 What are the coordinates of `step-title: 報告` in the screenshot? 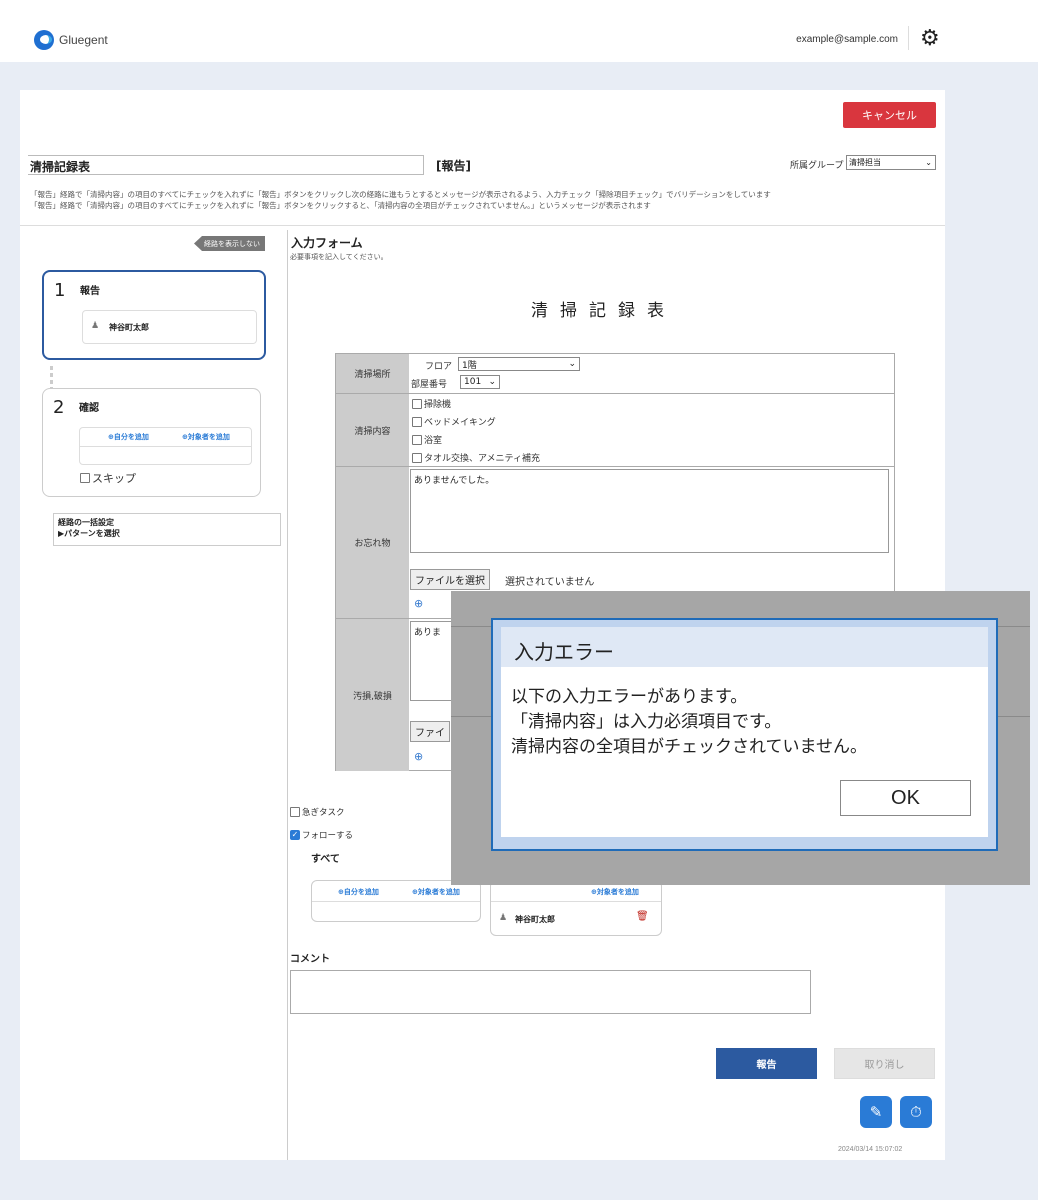 It's located at (90, 291).